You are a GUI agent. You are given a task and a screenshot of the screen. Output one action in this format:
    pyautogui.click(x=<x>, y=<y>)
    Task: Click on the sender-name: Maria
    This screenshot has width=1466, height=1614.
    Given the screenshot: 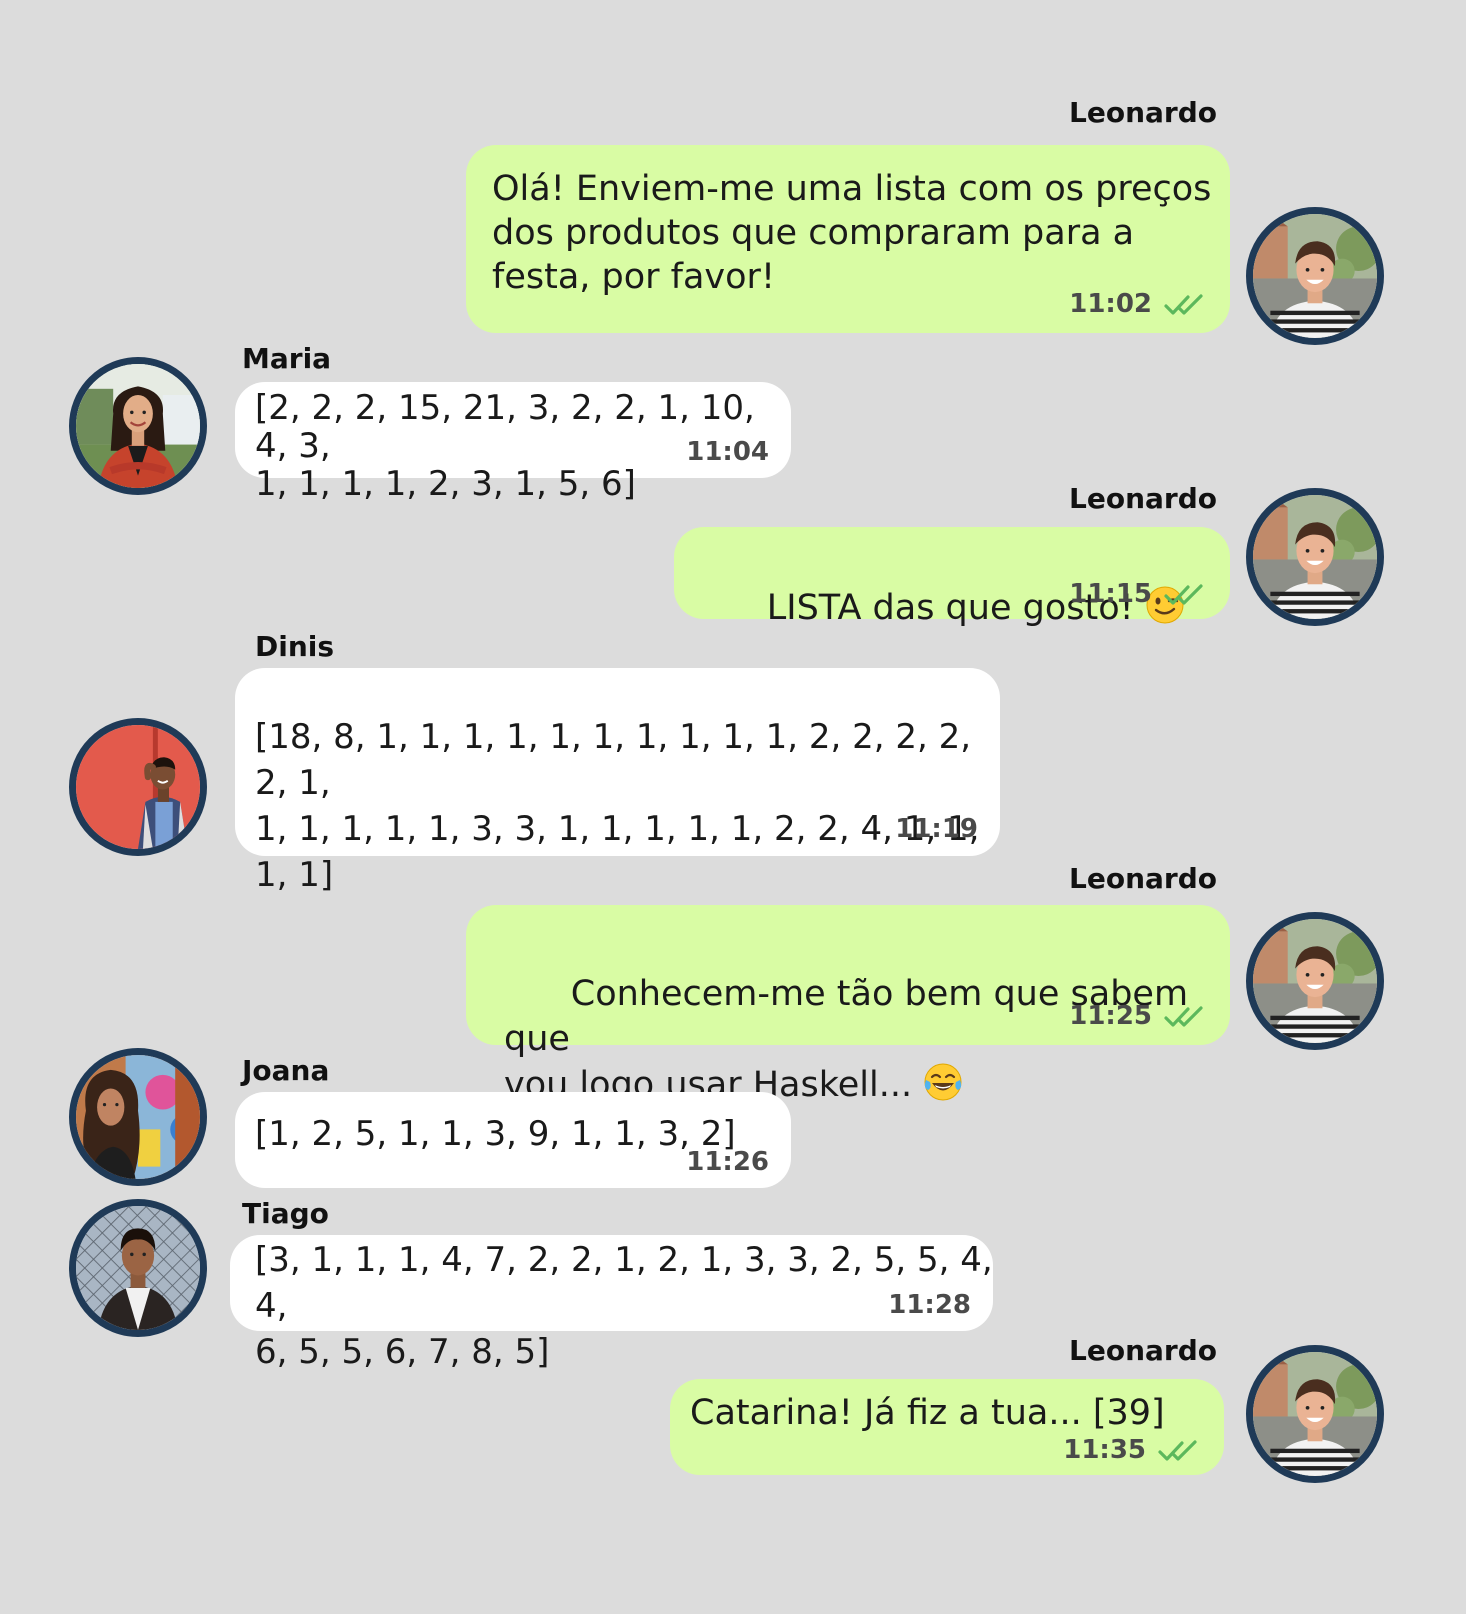 What is the action you would take?
    pyautogui.click(x=287, y=358)
    